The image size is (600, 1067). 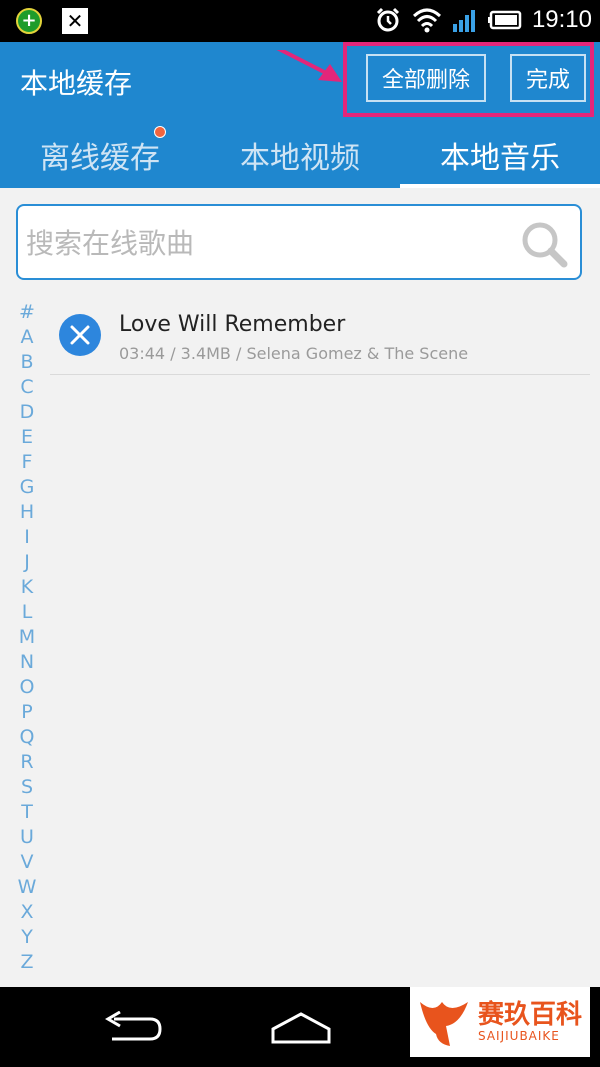 I want to click on watermark-logo: 赛玖百科 SAIJIUBAIKE, so click(x=500, y=1022).